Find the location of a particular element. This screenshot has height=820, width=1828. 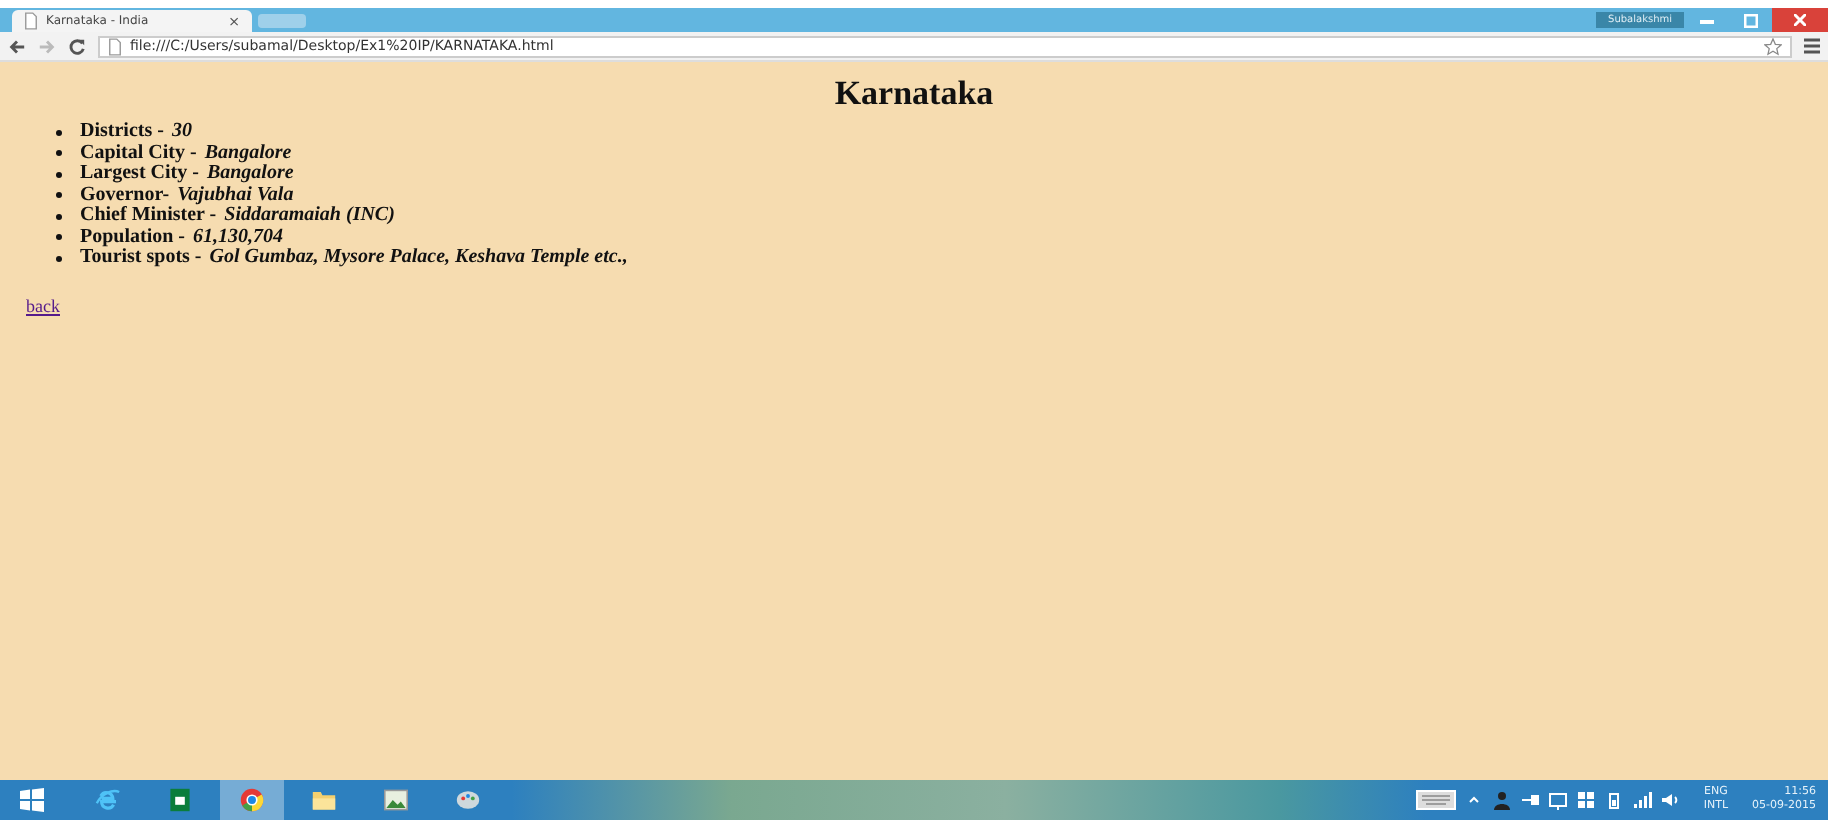

close-button is located at coordinates (1800, 20).